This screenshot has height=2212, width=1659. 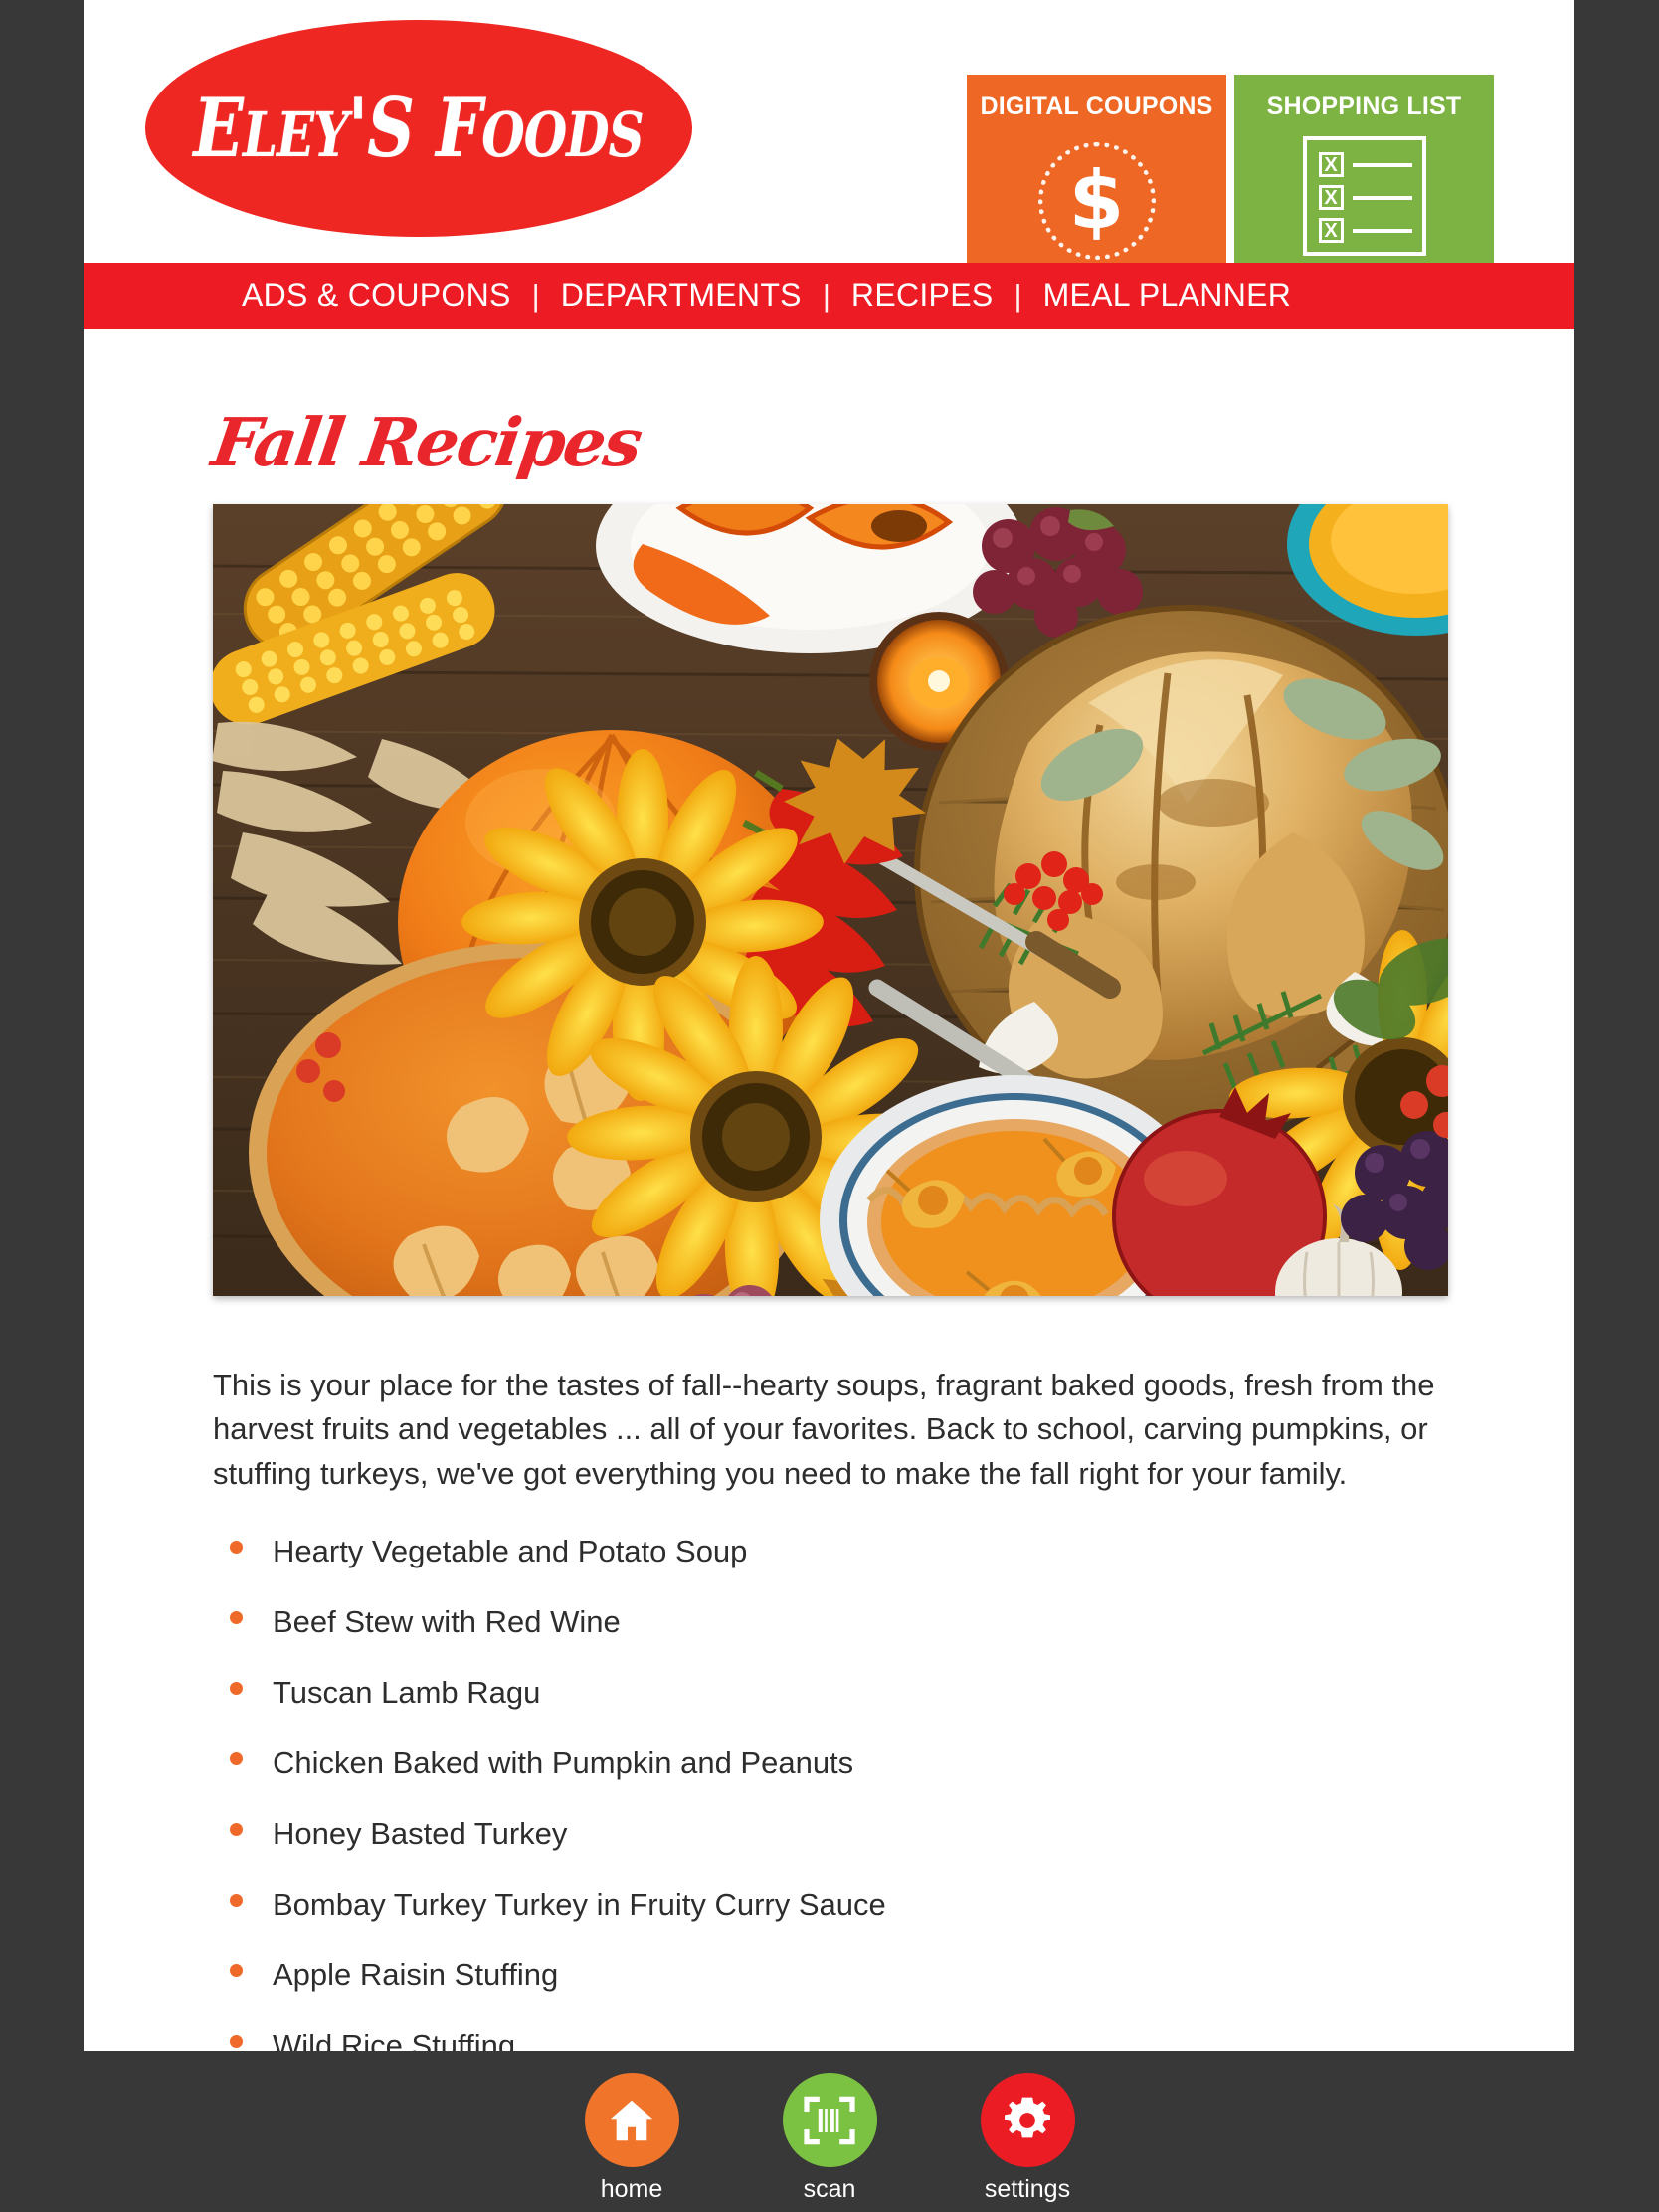 I want to click on shopping-list-tile: SHOPPING LIST X X X, so click(x=1364, y=169).